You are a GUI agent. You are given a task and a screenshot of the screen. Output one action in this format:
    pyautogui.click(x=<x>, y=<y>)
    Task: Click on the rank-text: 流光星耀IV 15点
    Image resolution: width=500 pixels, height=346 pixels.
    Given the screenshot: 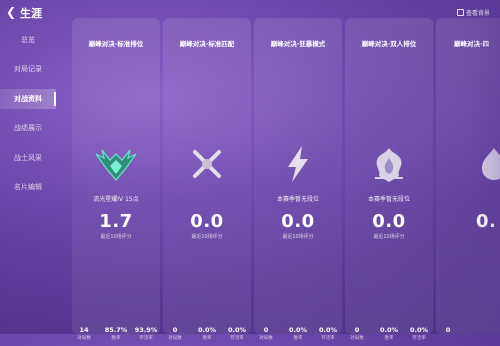 What is the action you would take?
    pyautogui.click(x=116, y=199)
    